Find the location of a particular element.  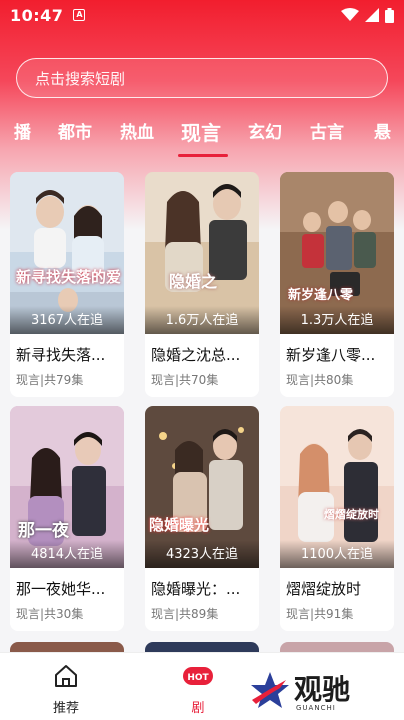

drama-card: 那一夜 4814人在追 那一夜她华... 现言|共30集 is located at coordinates (67, 518).